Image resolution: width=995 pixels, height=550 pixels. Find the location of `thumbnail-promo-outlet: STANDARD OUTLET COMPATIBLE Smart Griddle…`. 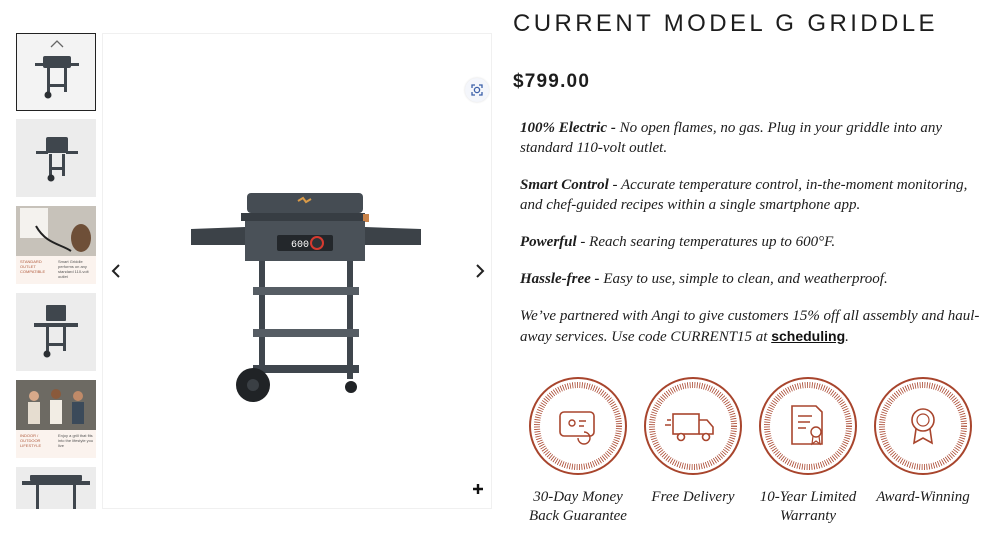

thumbnail-promo-outlet: STANDARD OUTLET COMPATIBLE Smart Griddle… is located at coordinates (56, 245).